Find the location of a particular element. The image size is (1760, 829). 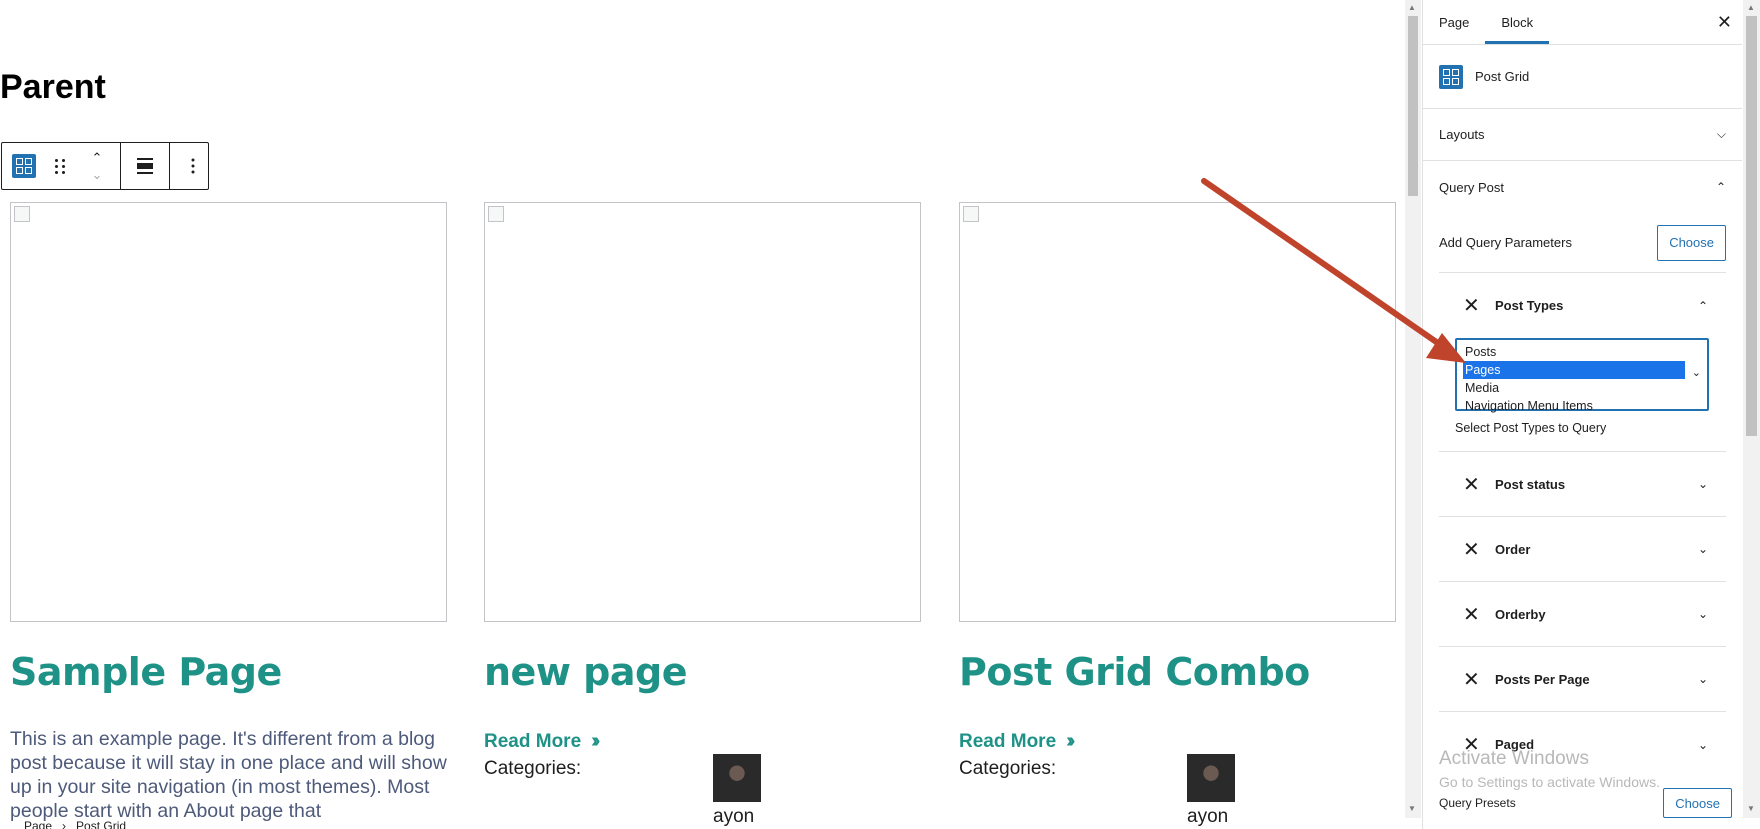

chevron-right-icon: › is located at coordinates (64, 824).